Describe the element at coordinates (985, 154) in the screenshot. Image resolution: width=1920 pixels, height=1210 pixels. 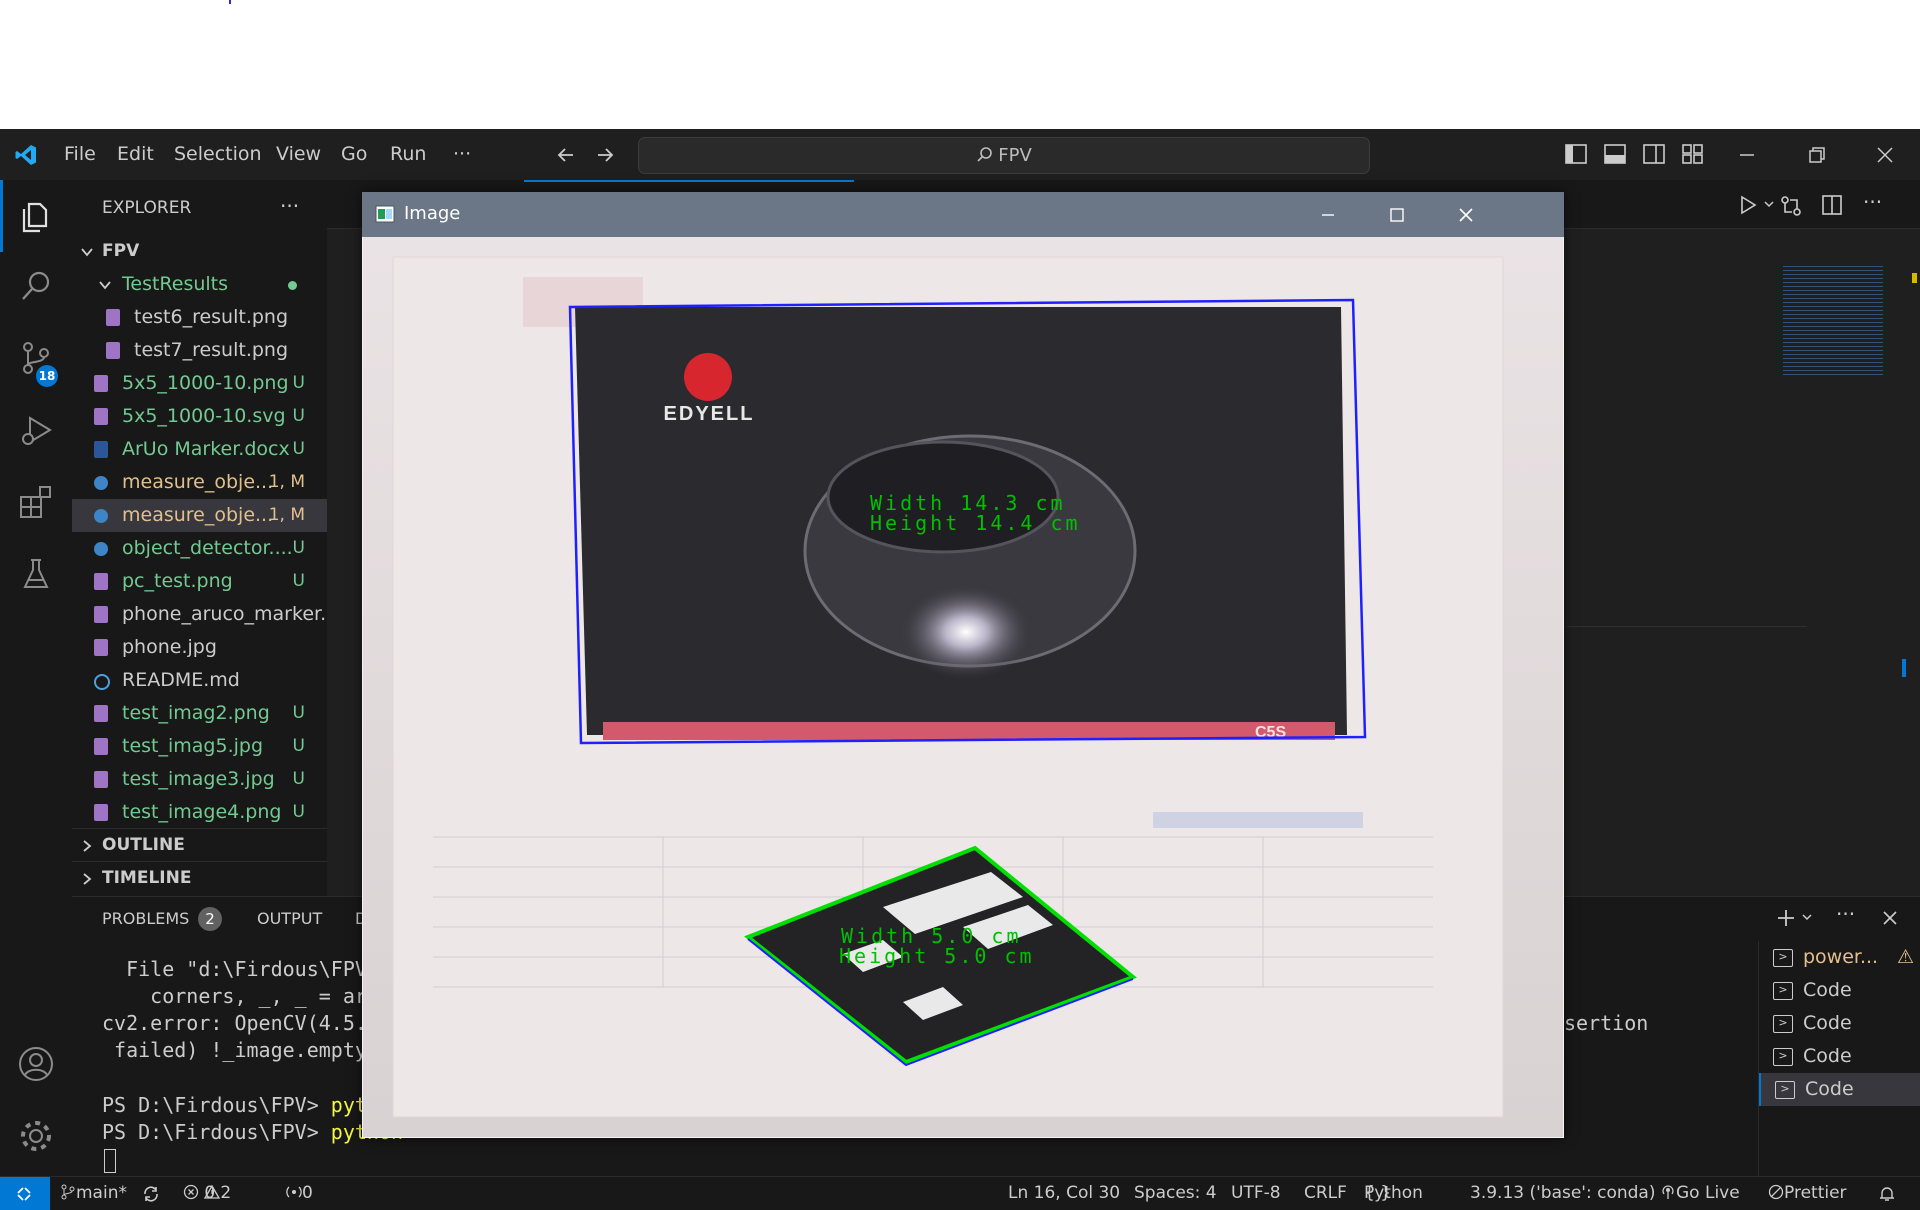
I see `search-icon` at that location.